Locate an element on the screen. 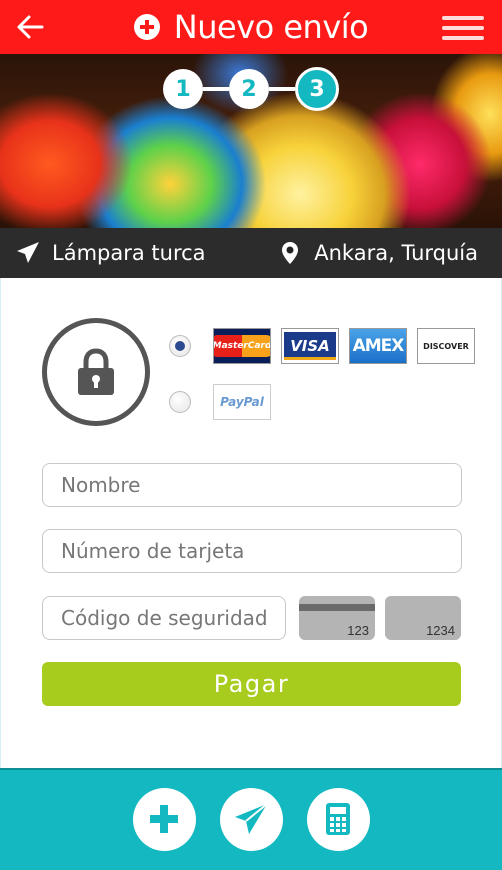  shipment-item: Lámpara turca is located at coordinates (111, 253).